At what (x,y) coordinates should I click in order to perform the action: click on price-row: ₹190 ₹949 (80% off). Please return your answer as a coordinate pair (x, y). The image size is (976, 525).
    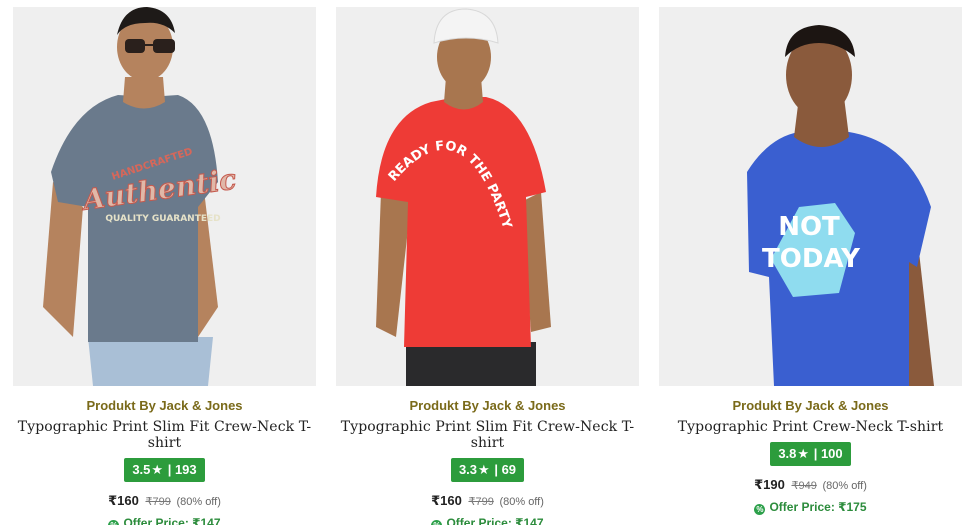
    Looking at the image, I should click on (810, 485).